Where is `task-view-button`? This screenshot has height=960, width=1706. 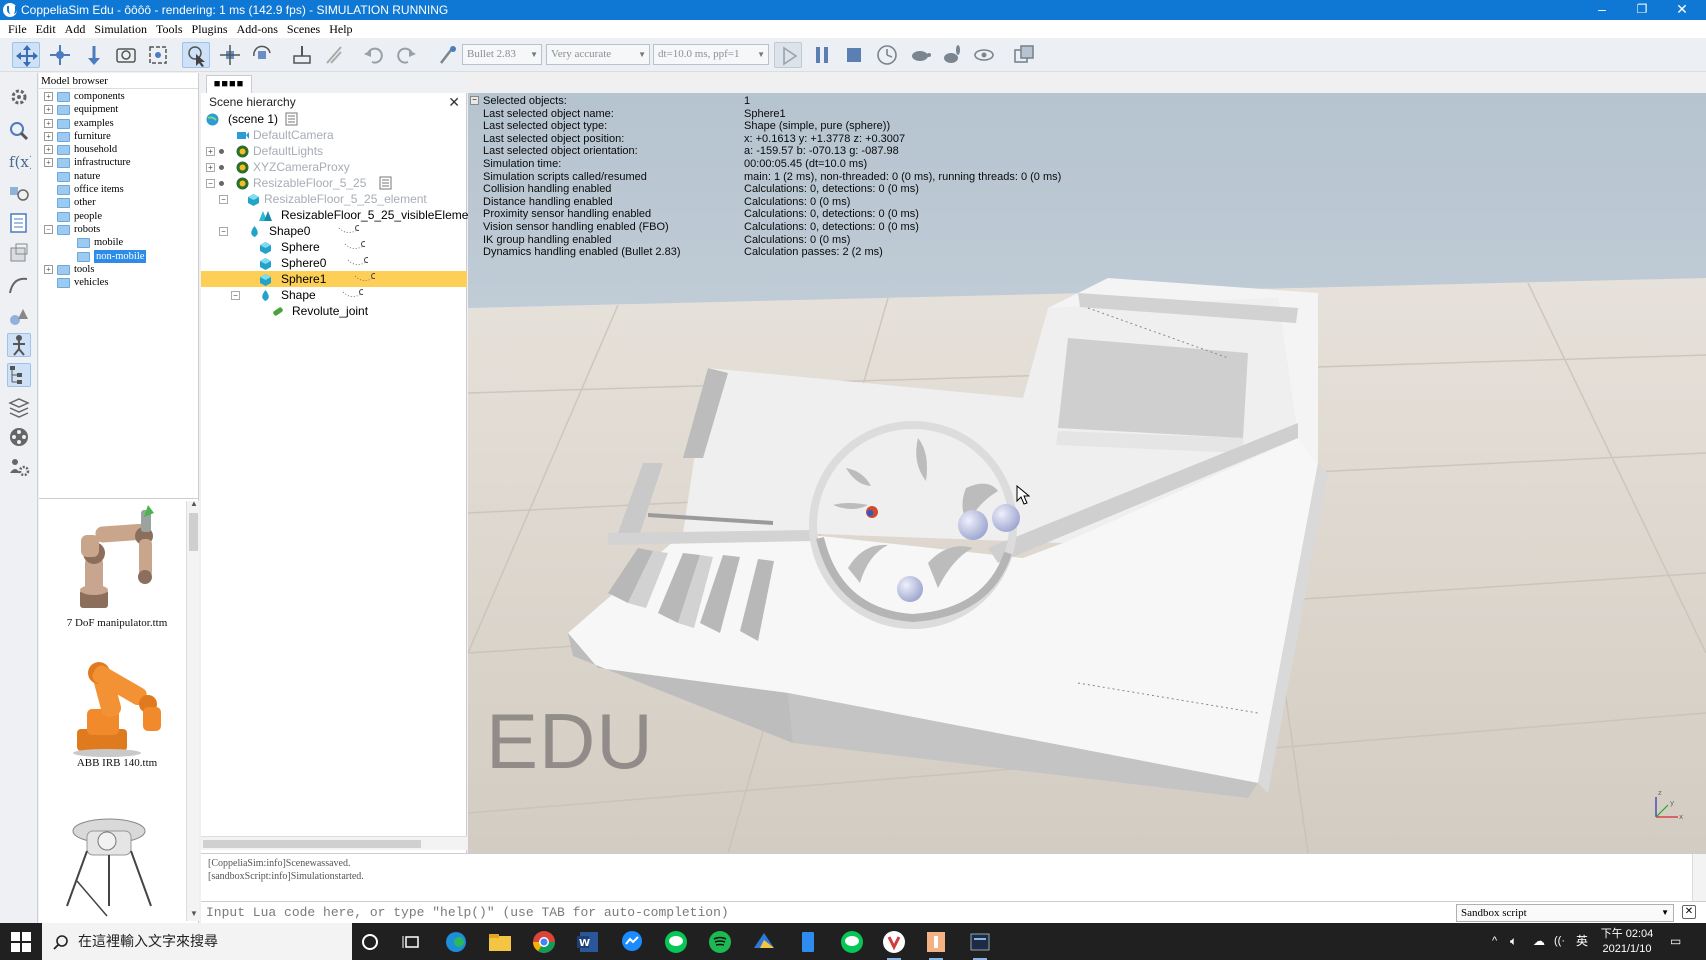
task-view-button is located at coordinates (412, 942).